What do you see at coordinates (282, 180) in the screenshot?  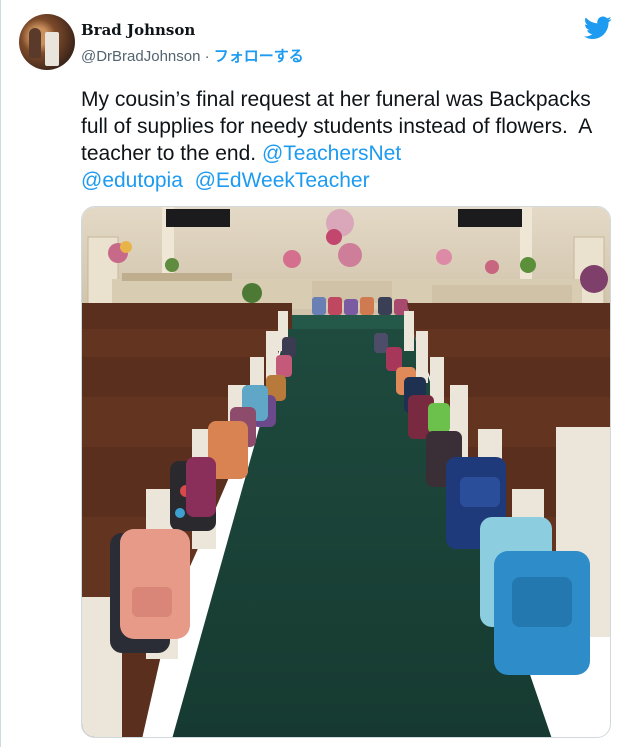 I see `mention-link-edweekteacher: @EdWeekTeacher` at bounding box center [282, 180].